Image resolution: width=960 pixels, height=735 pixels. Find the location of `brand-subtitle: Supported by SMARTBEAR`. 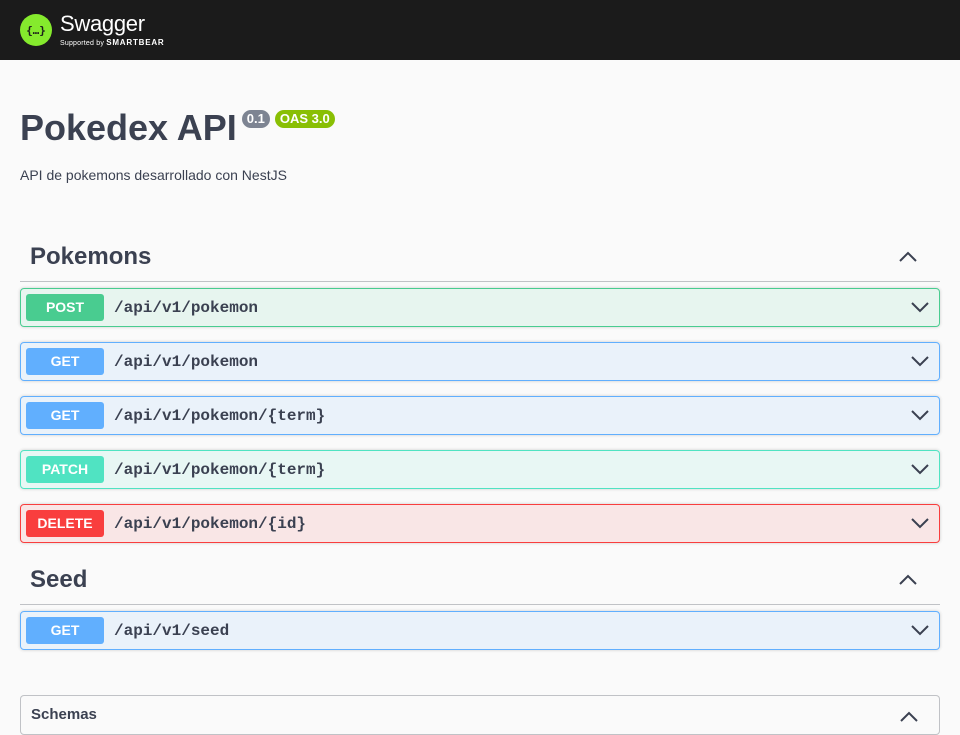

brand-subtitle: Supported by SMARTBEAR is located at coordinates (112, 43).